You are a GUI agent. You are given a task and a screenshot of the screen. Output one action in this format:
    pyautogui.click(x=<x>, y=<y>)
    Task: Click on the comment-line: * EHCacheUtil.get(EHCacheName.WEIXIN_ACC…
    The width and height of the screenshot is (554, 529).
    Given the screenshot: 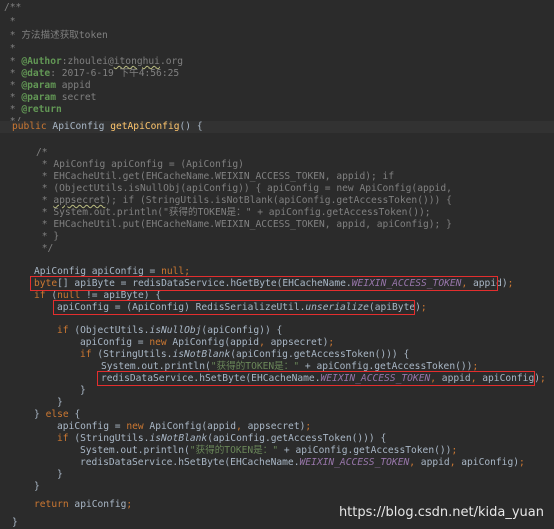 What is the action you would take?
    pyautogui.click(x=215, y=176)
    